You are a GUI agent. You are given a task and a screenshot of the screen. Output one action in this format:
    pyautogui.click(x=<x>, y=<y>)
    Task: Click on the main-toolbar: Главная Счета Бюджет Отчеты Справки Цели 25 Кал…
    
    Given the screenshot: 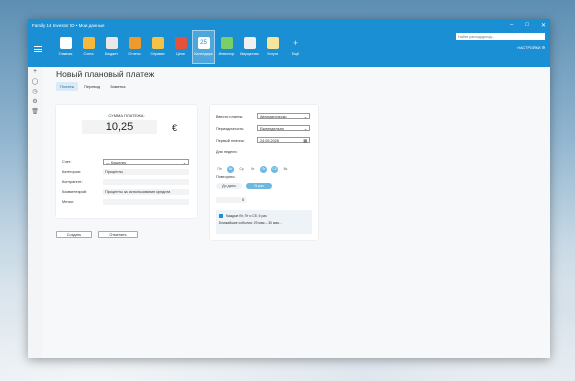 What is the action you would take?
    pyautogui.click(x=289, y=48)
    